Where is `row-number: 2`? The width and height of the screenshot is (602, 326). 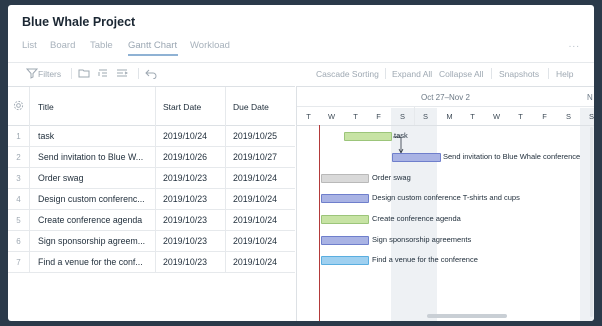
row-number: 2 is located at coordinates (18, 157).